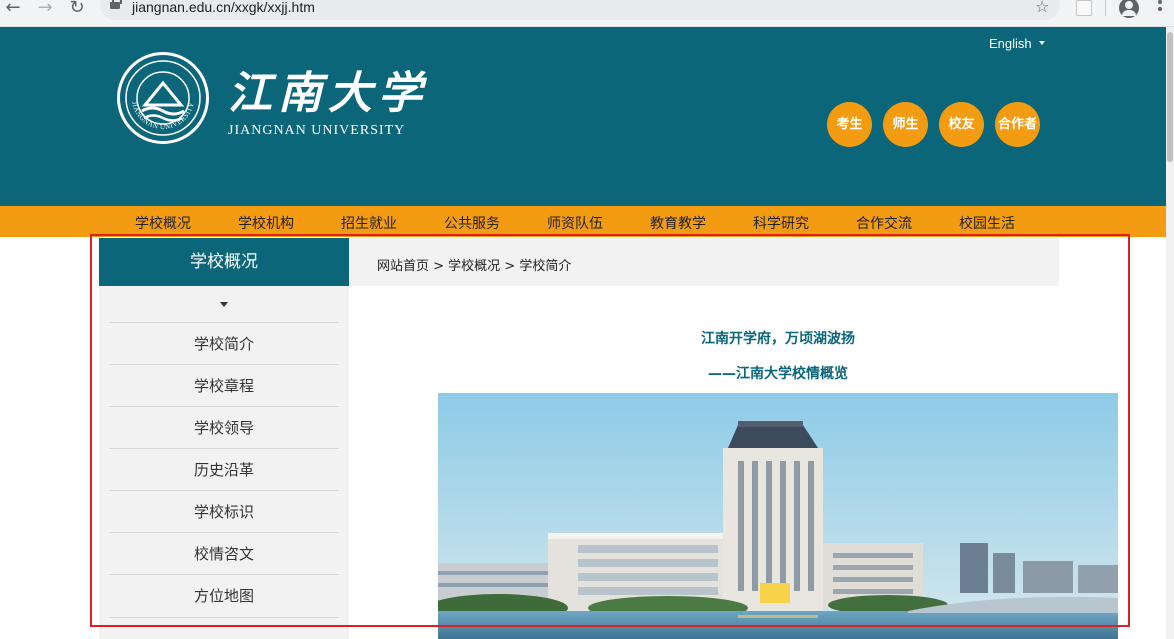 This screenshot has width=1174, height=639. Describe the element at coordinates (1129, 9) in the screenshot. I see `profile-avatar-icon` at that location.